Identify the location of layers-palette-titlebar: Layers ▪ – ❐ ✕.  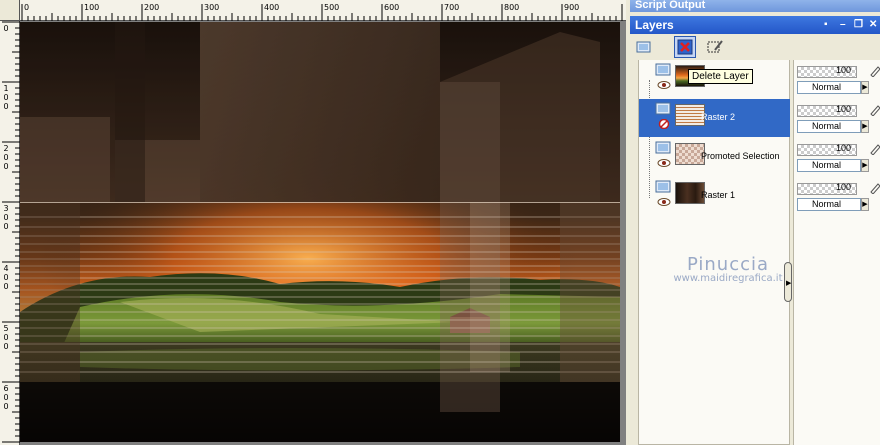
(755, 25).